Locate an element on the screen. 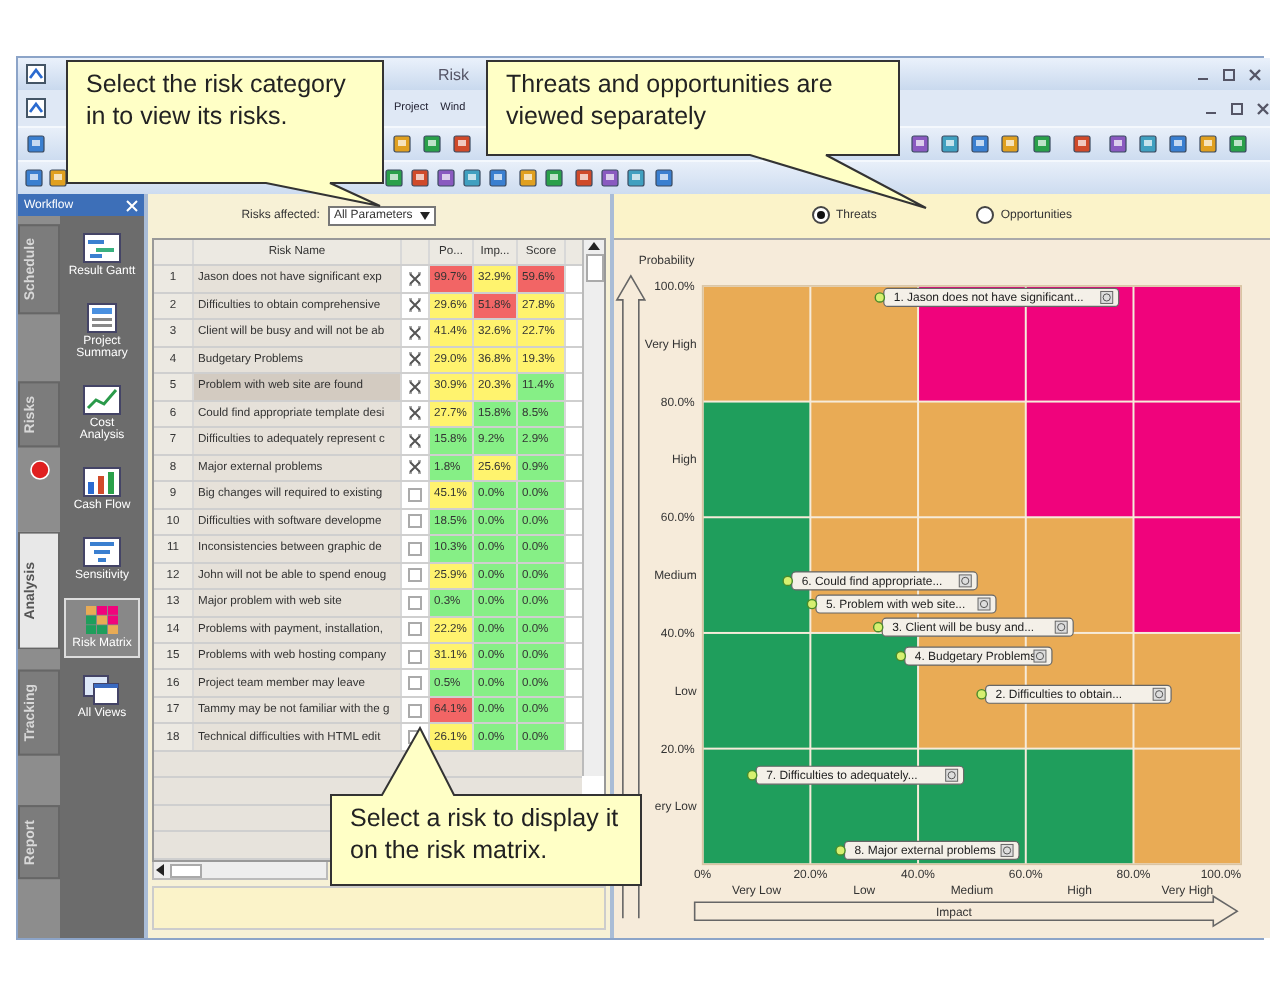  windows-icon is located at coordinates (102, 689).